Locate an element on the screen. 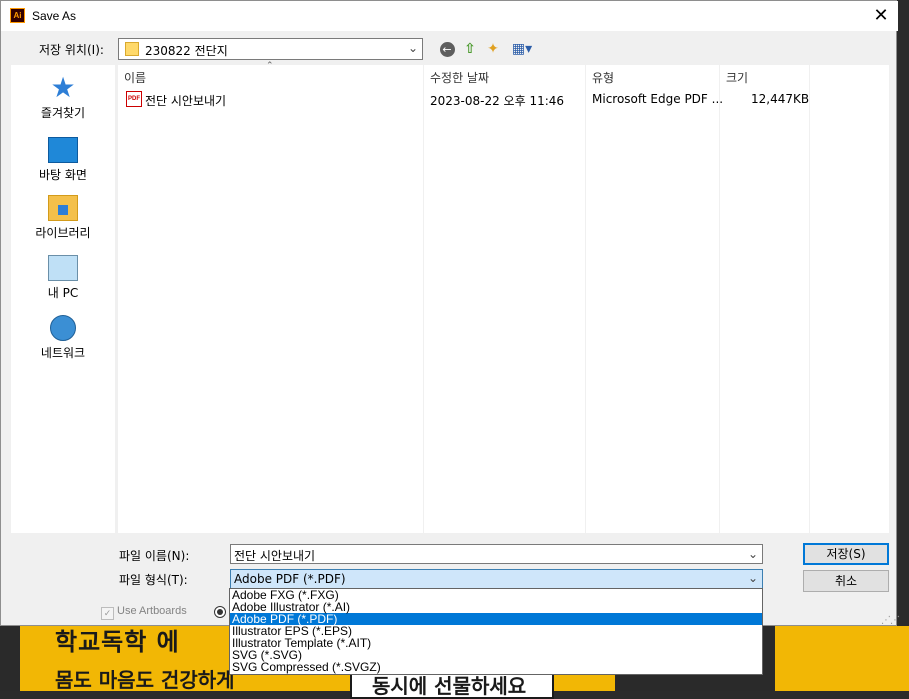 Image resolution: width=909 pixels, height=699 pixels. sidebar-item-desktop: 바탕 화면 is located at coordinates (63, 160).